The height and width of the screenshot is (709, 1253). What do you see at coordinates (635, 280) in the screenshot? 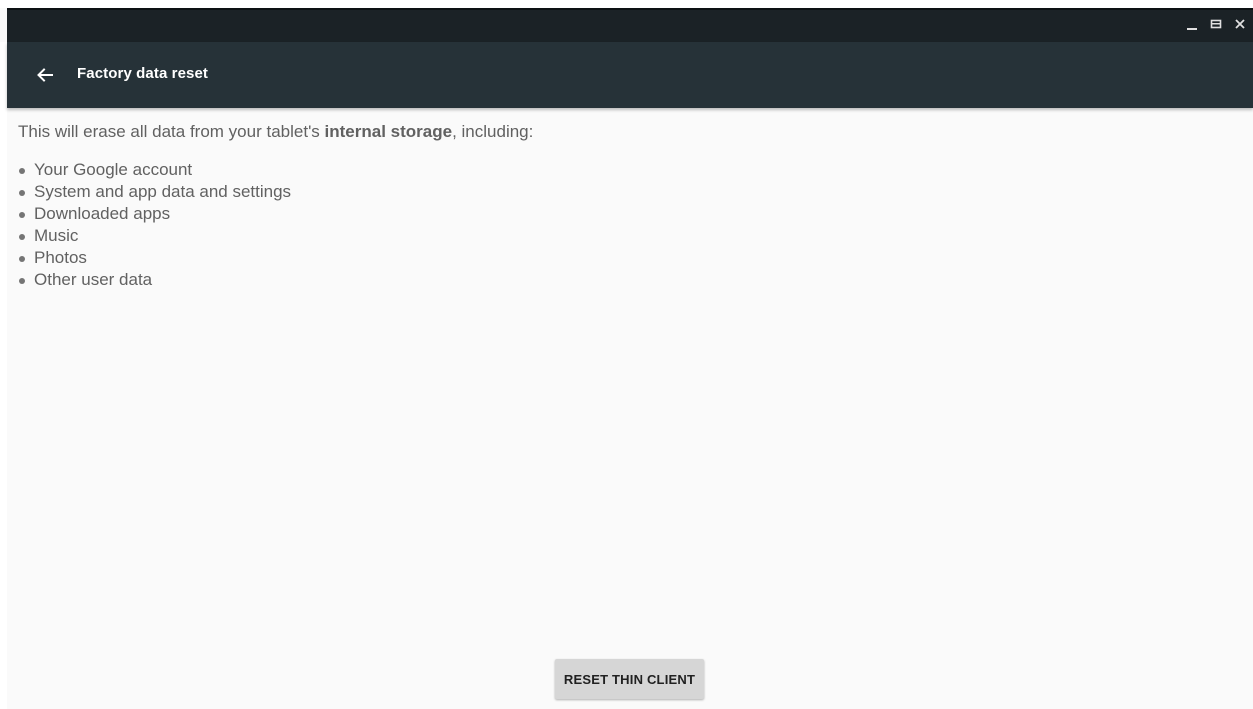
I see `list-item: Other user data` at bounding box center [635, 280].